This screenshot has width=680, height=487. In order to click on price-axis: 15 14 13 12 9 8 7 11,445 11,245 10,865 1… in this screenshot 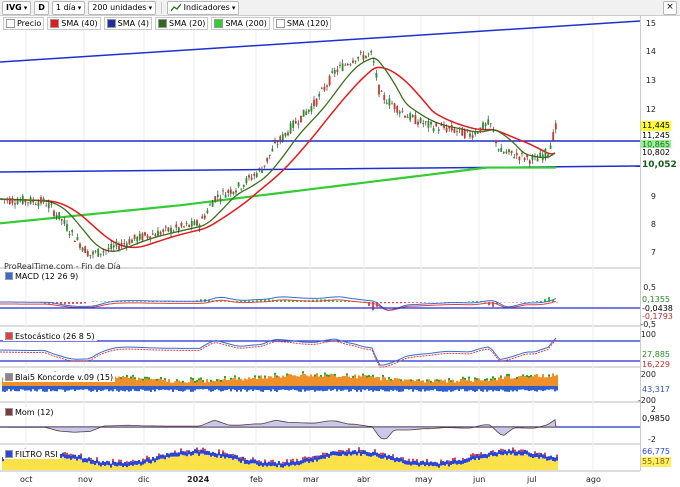, I will do `click(659, 243)`.